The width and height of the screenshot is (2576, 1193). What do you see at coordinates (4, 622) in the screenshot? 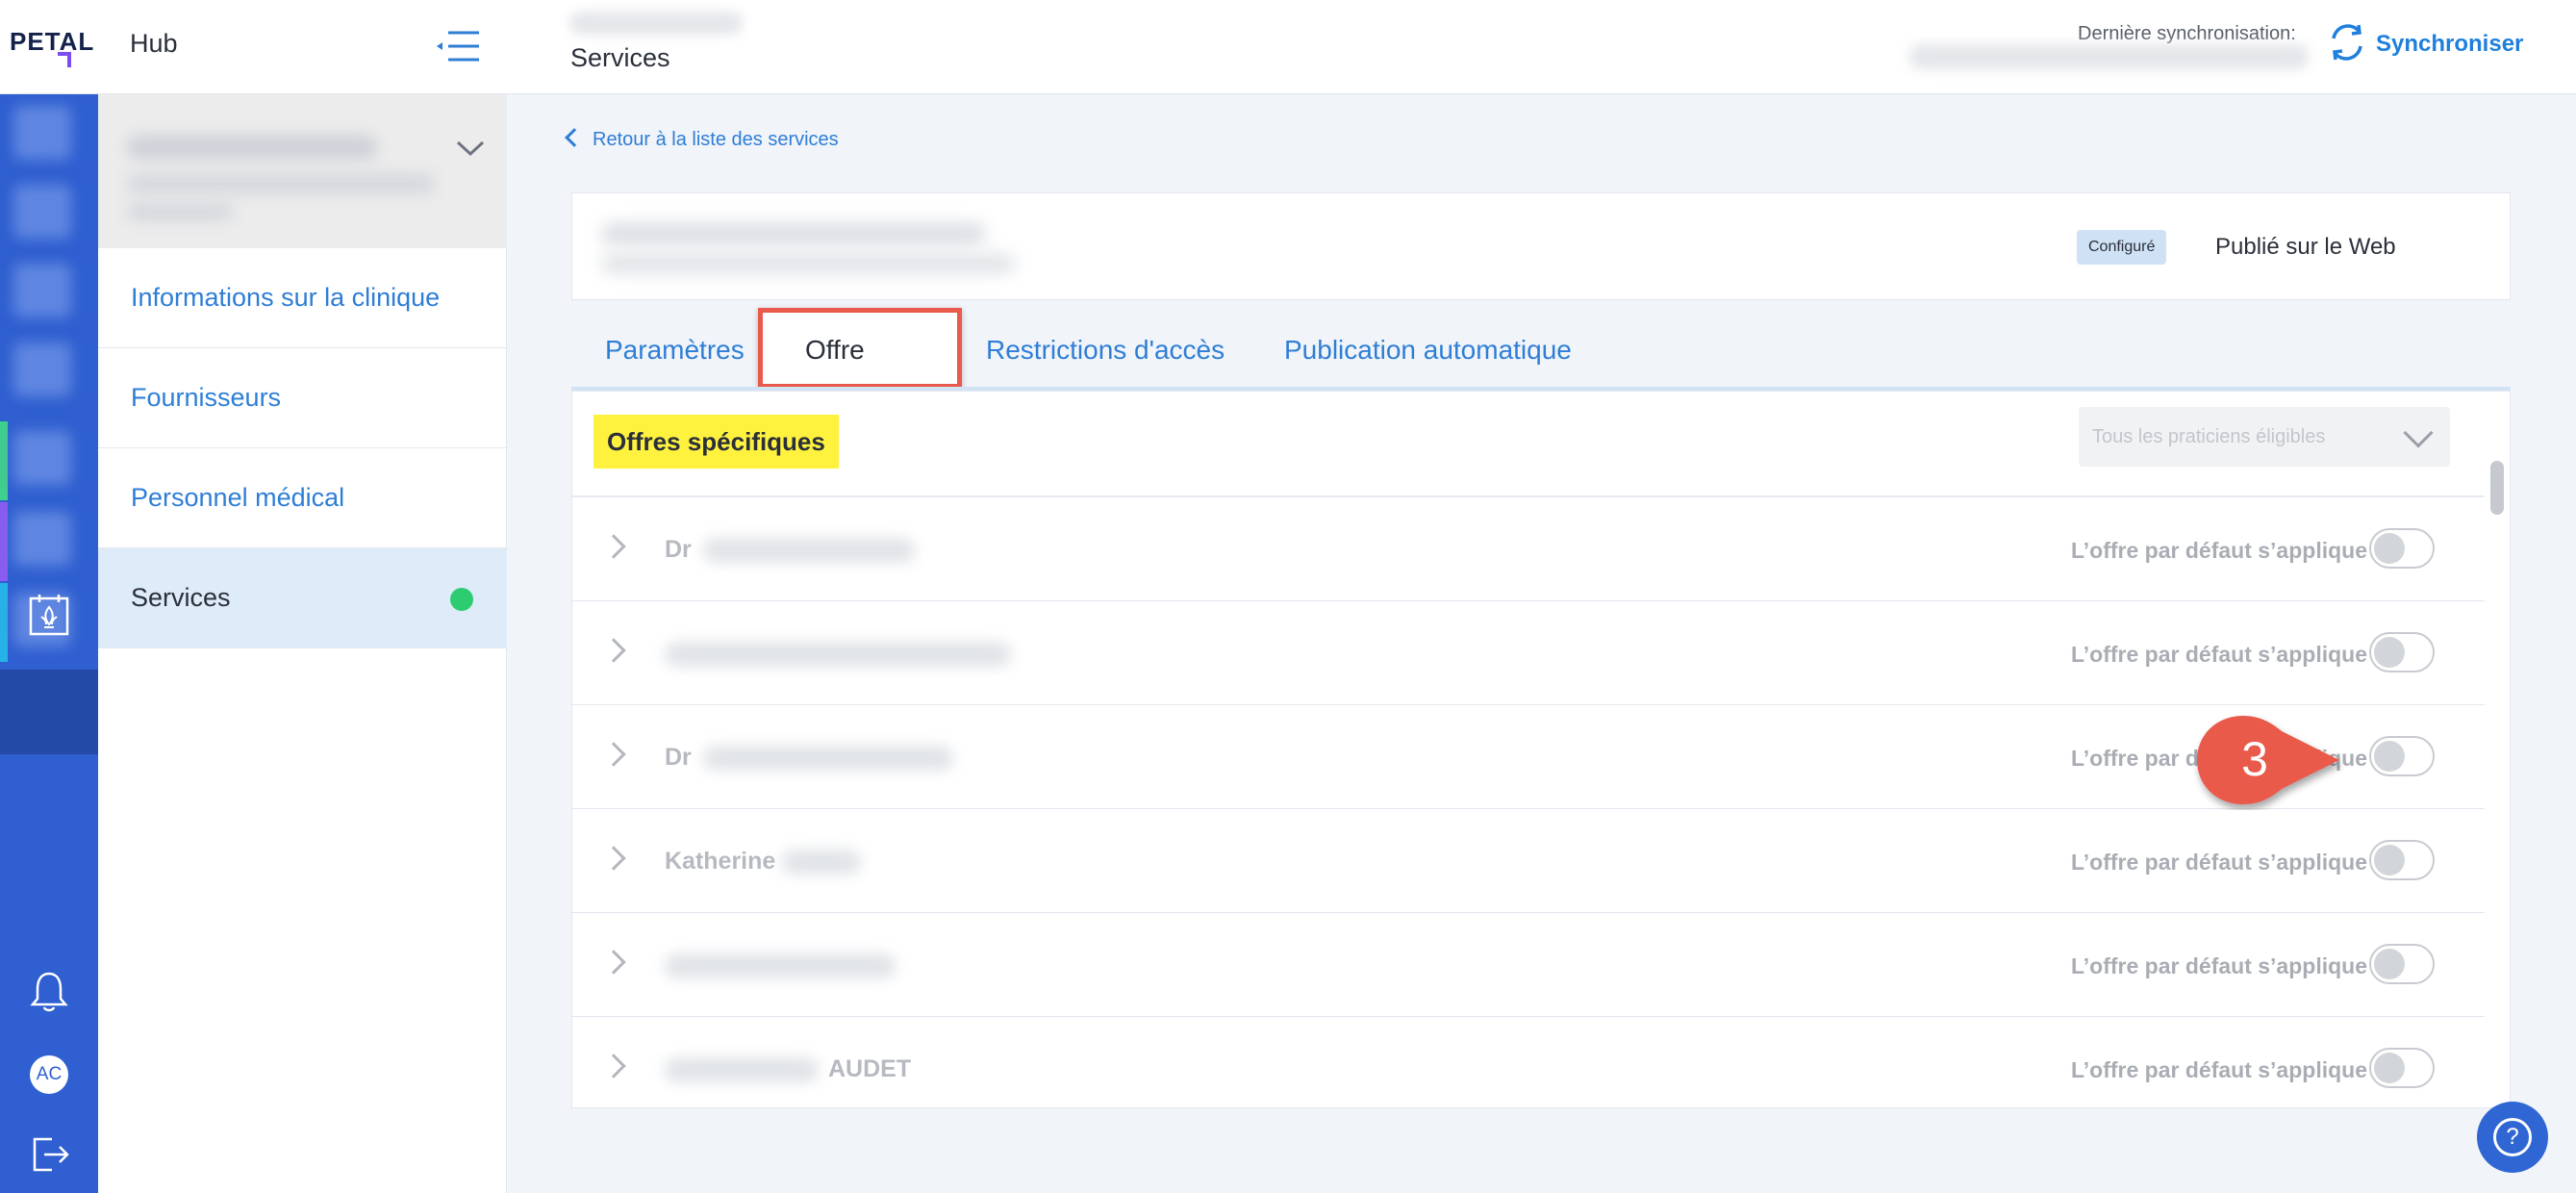
I see `rail-accent-blue` at bounding box center [4, 622].